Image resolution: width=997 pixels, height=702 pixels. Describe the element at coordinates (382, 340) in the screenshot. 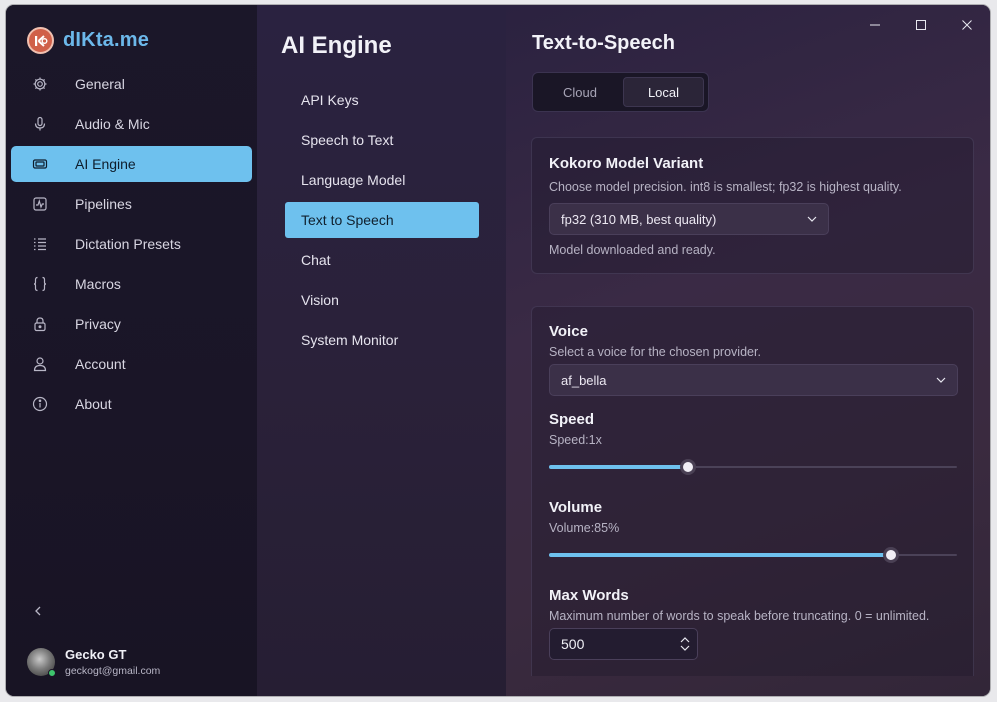

I see `section-item-system-monitor: System Monitor` at that location.